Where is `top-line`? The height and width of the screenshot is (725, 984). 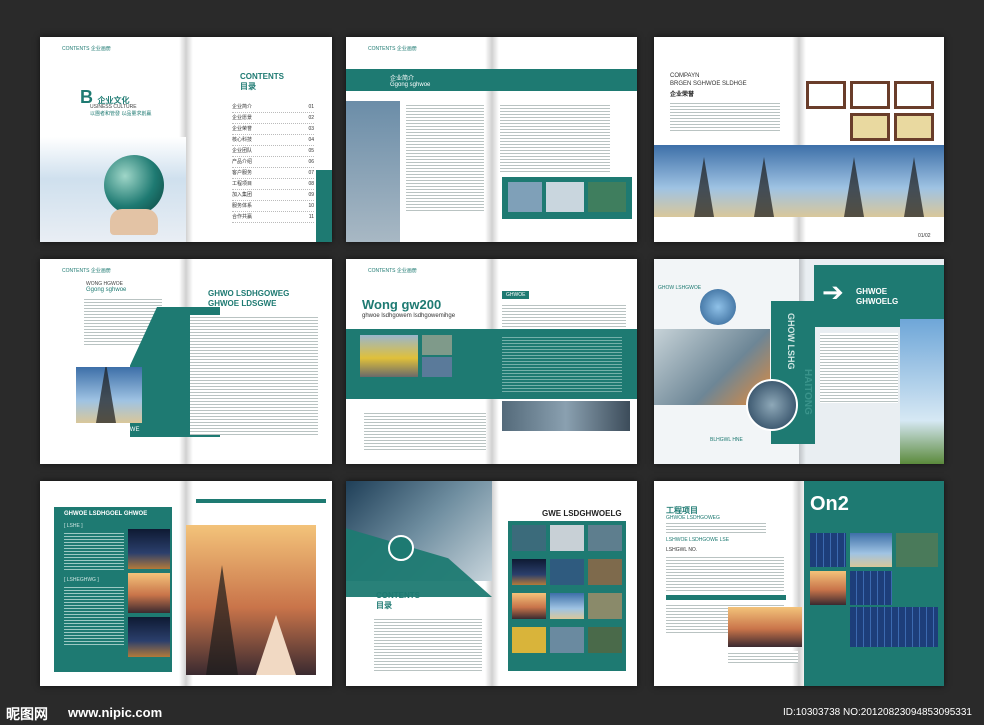 top-line is located at coordinates (261, 501).